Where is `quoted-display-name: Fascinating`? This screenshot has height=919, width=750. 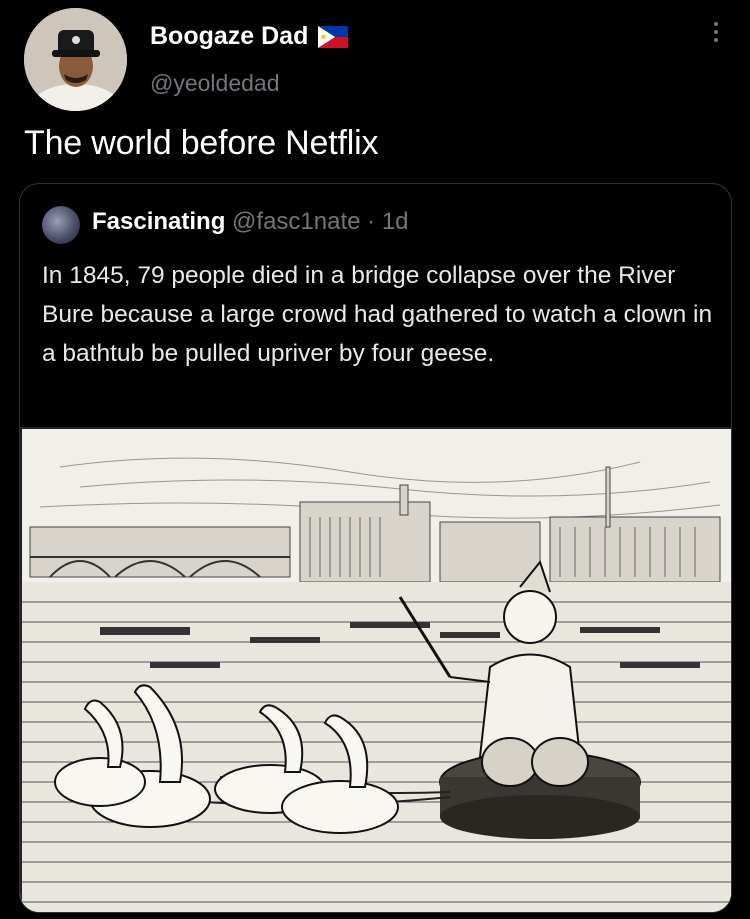
quoted-display-name: Fascinating is located at coordinates (158, 221).